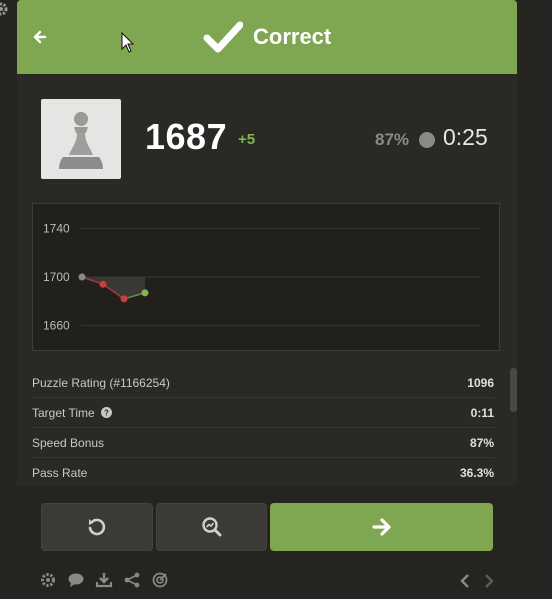 This screenshot has height=599, width=552. What do you see at coordinates (263, 383) in the screenshot?
I see `stat-row: Puzzle Rating (#1166254) 1096` at bounding box center [263, 383].